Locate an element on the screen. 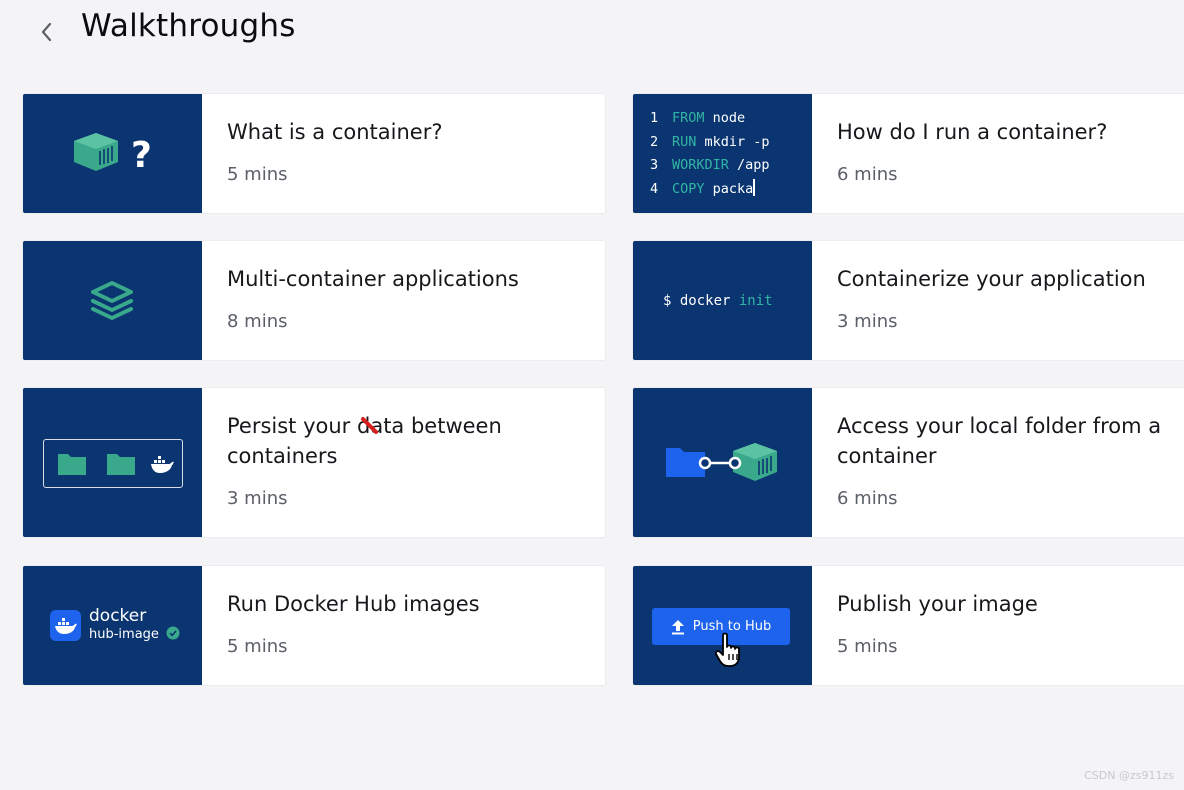 The image size is (1184, 790). walkthrough-card-publish-image: Push to Hub Publish your image 5 mins is located at coordinates (908, 625).